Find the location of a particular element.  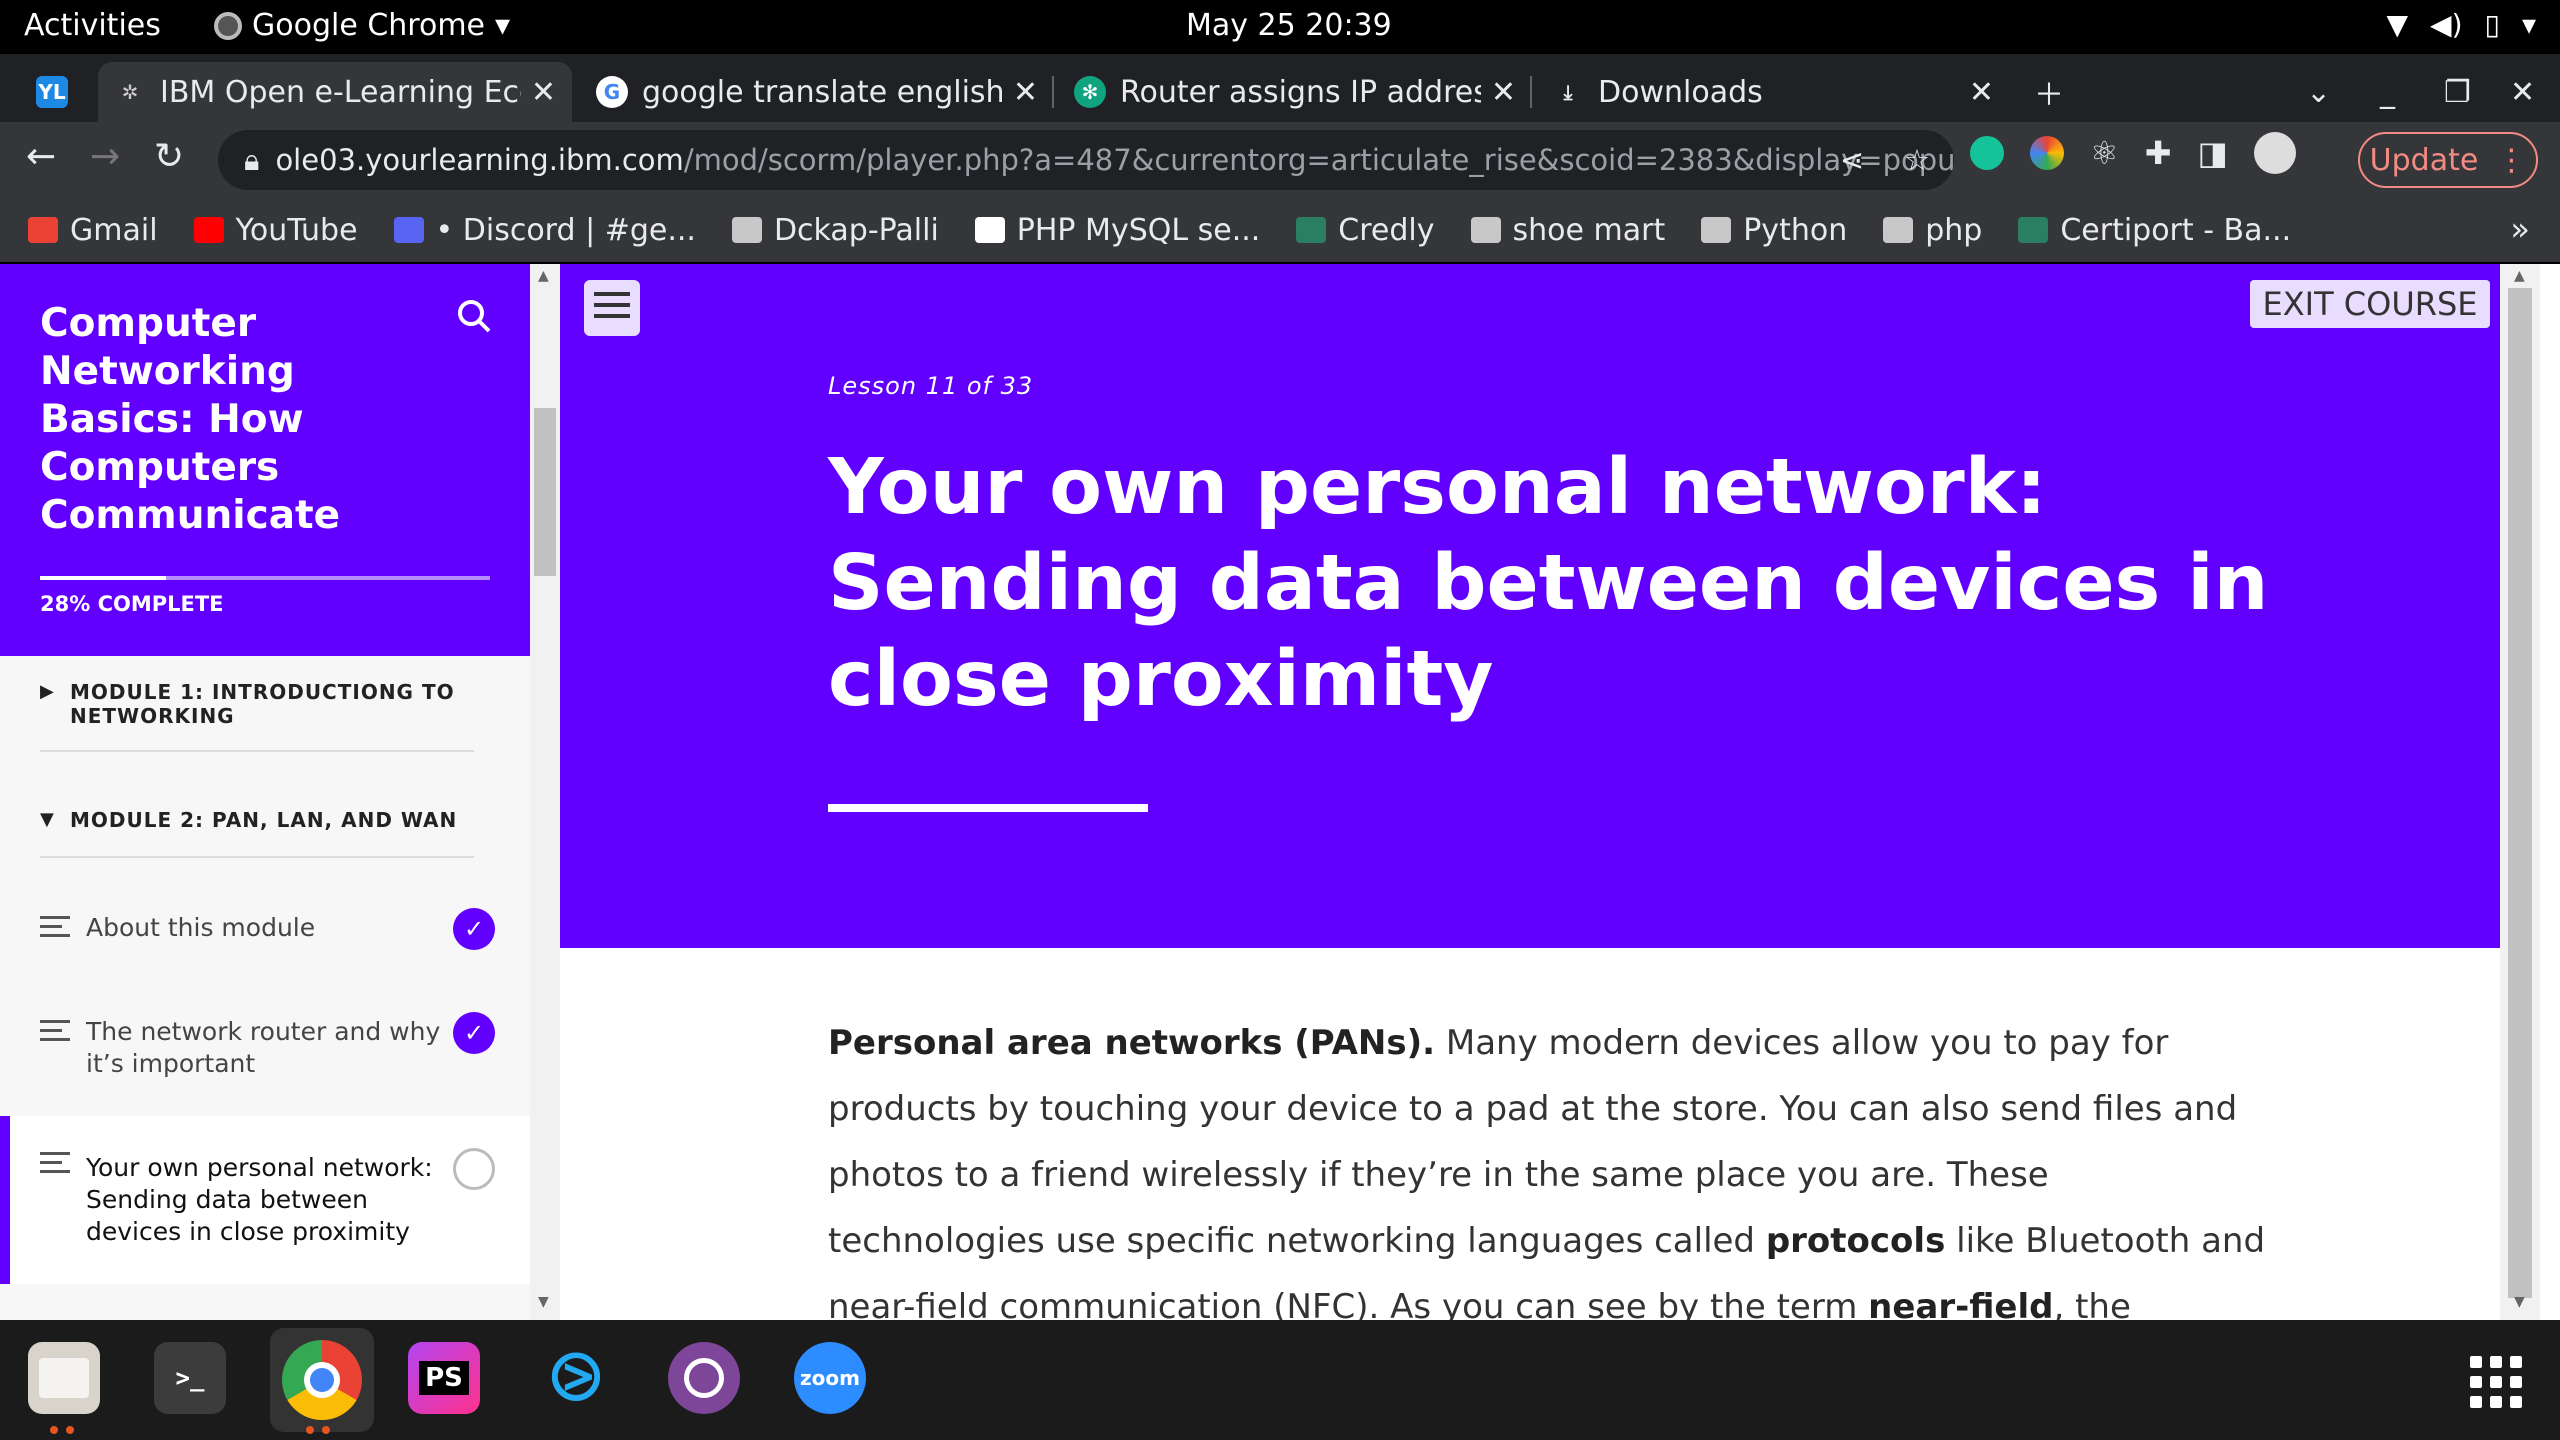

divider is located at coordinates (257, 751).